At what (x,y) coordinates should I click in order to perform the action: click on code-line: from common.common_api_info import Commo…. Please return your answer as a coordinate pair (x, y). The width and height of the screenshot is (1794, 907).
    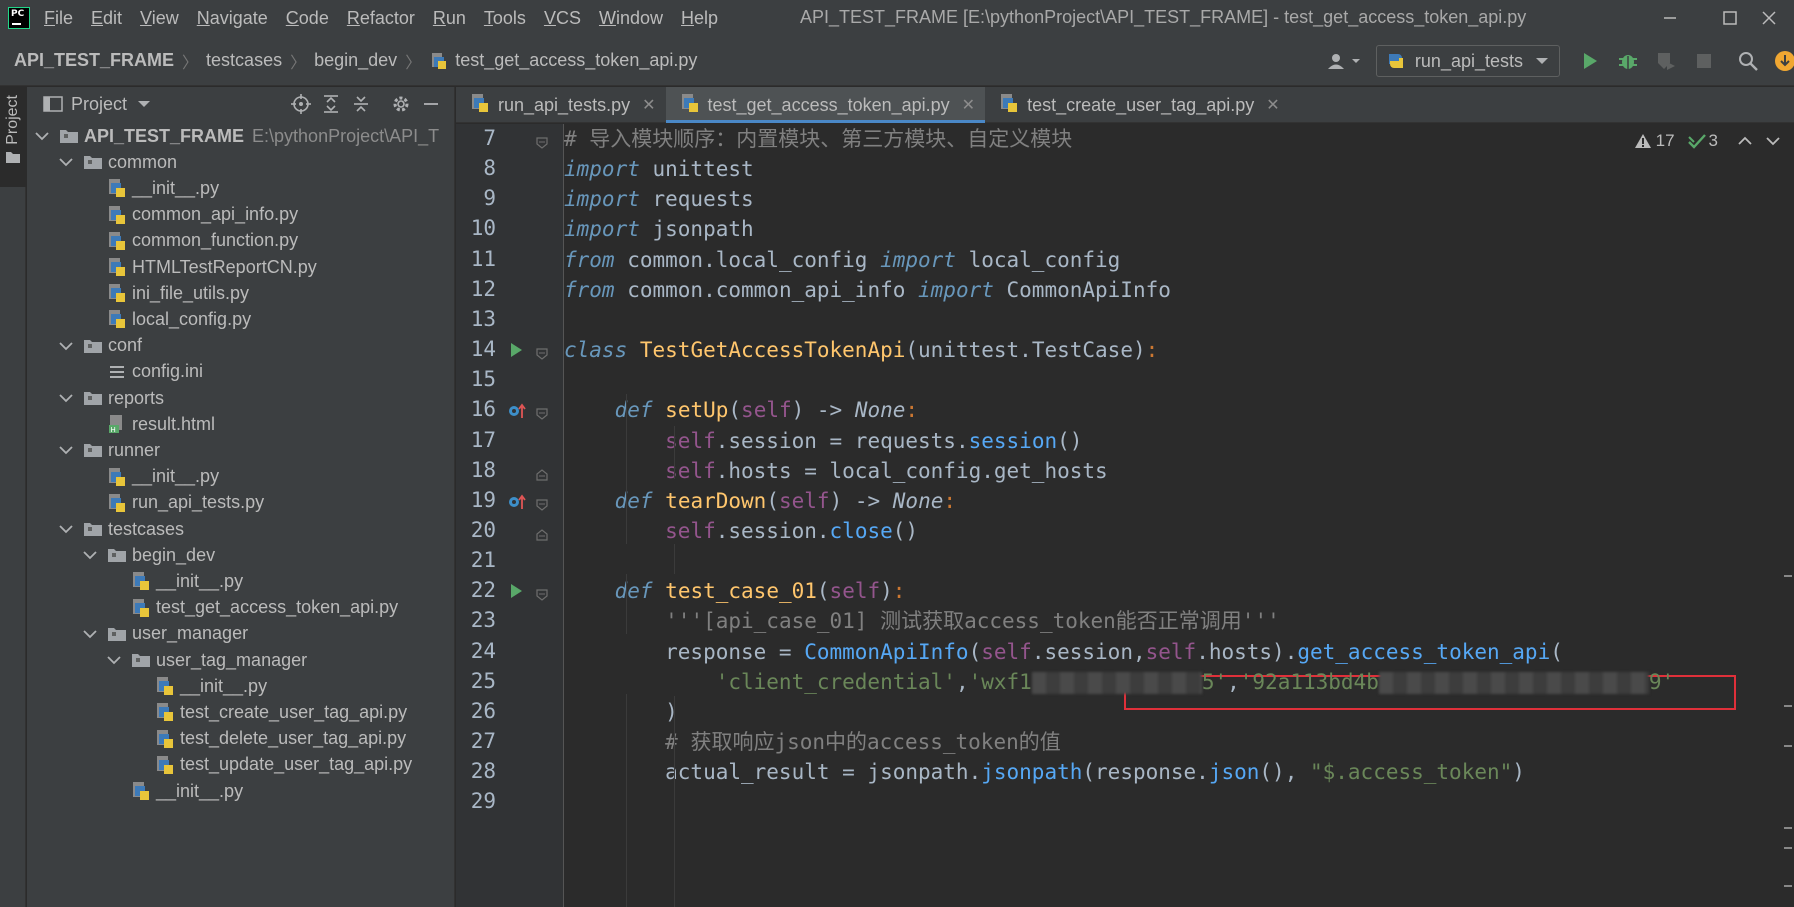
    Looking at the image, I should click on (867, 290).